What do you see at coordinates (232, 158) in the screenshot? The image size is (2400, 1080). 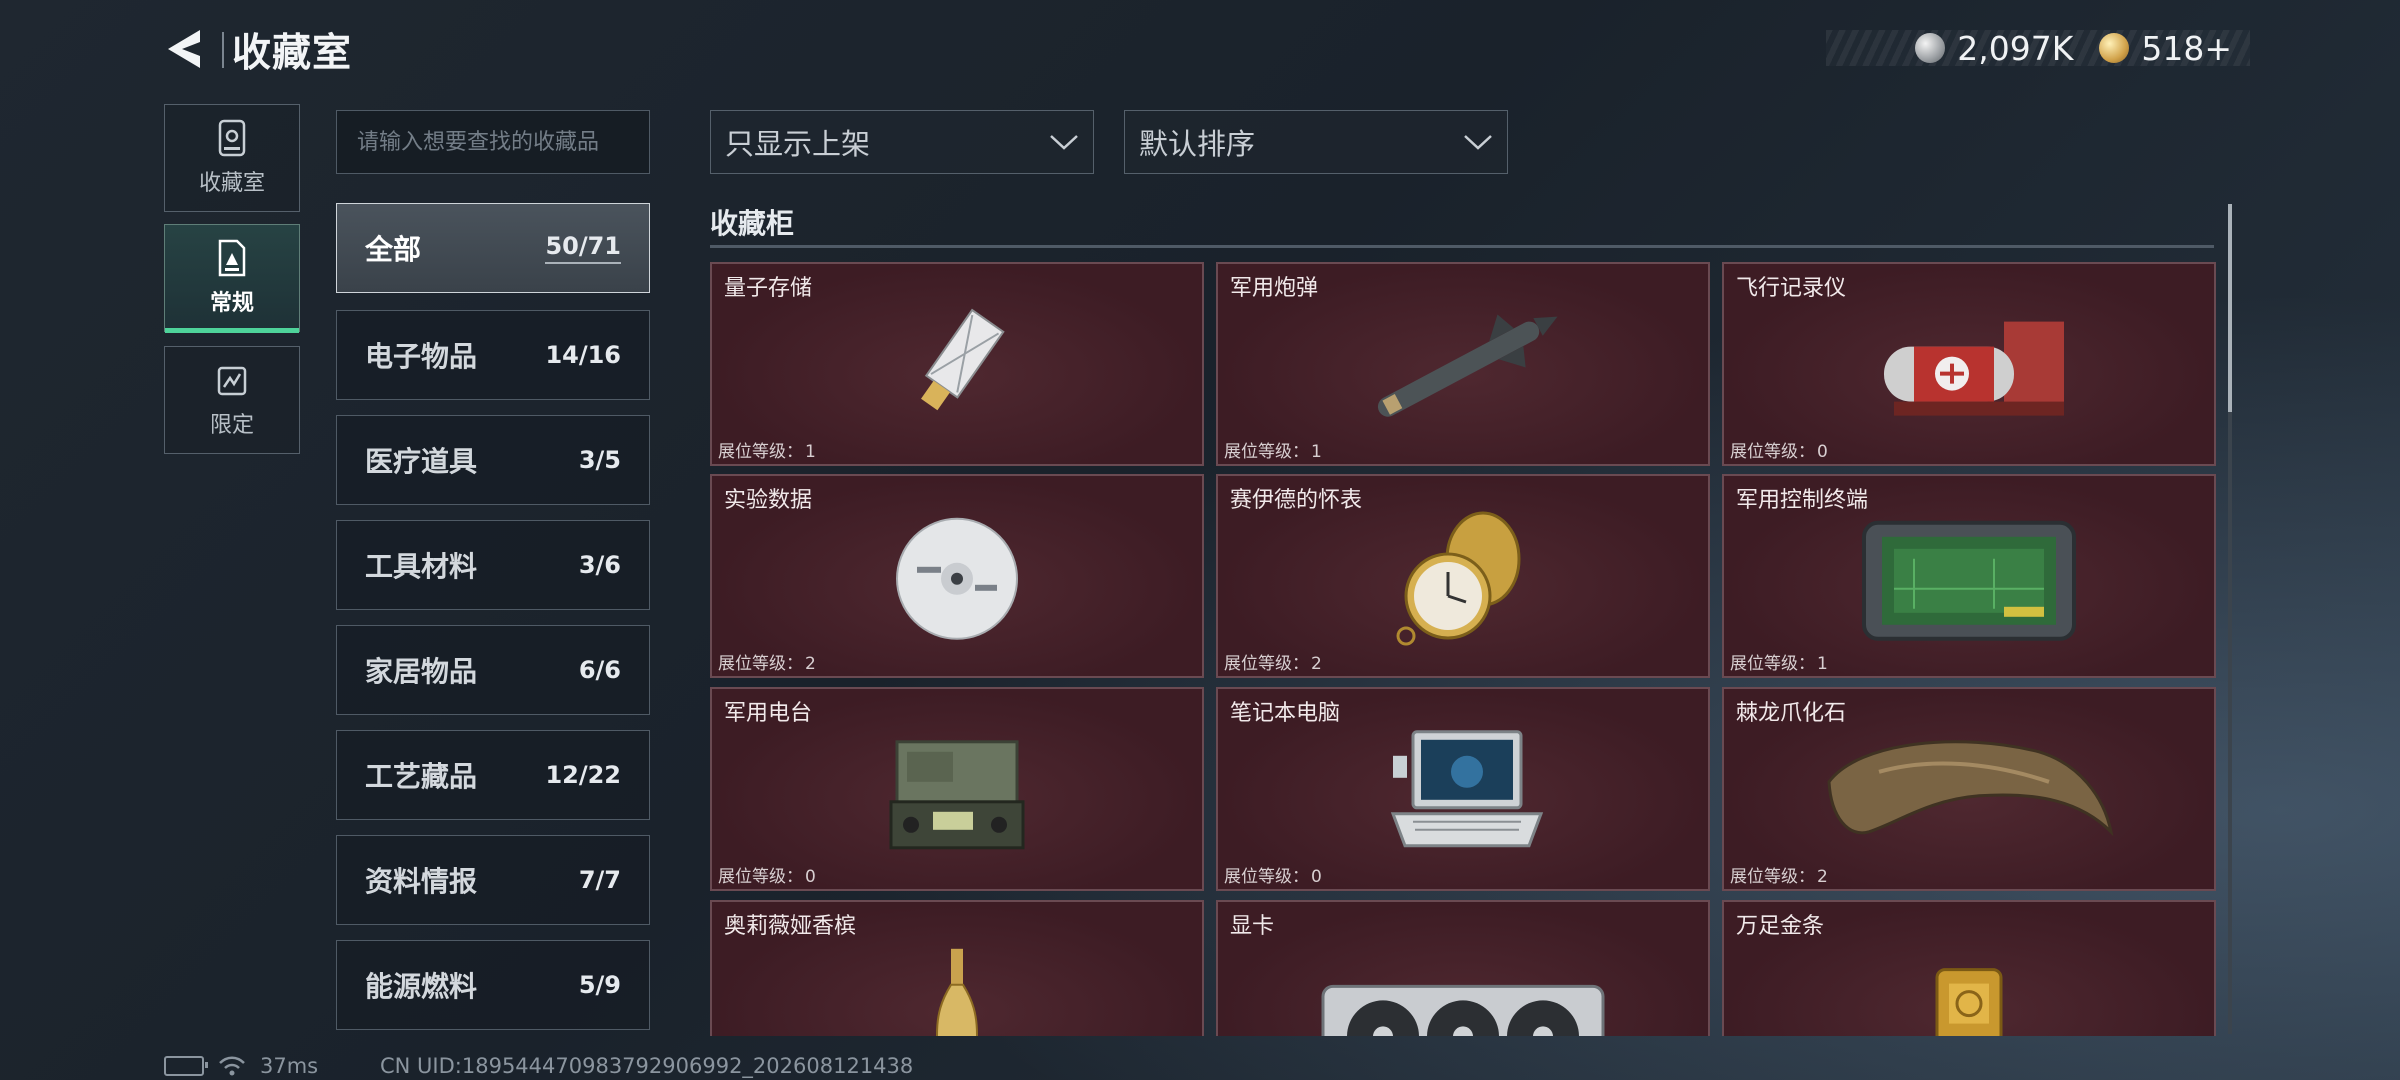 I see `nav-collection-room: 收藏室` at bounding box center [232, 158].